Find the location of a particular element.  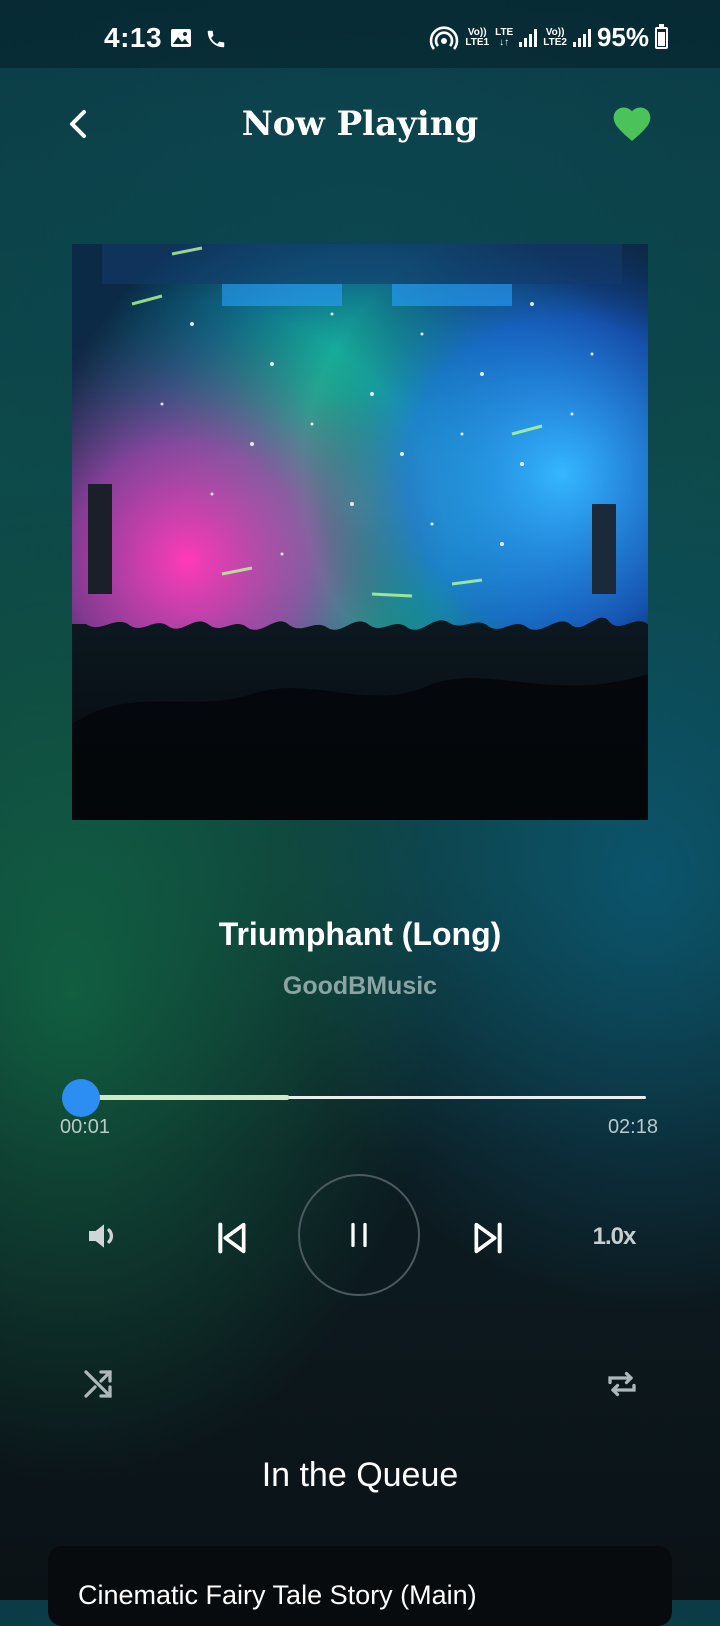

queue-item-title: Cinematic Fairy Tale Story (Main) is located at coordinates (277, 1595).